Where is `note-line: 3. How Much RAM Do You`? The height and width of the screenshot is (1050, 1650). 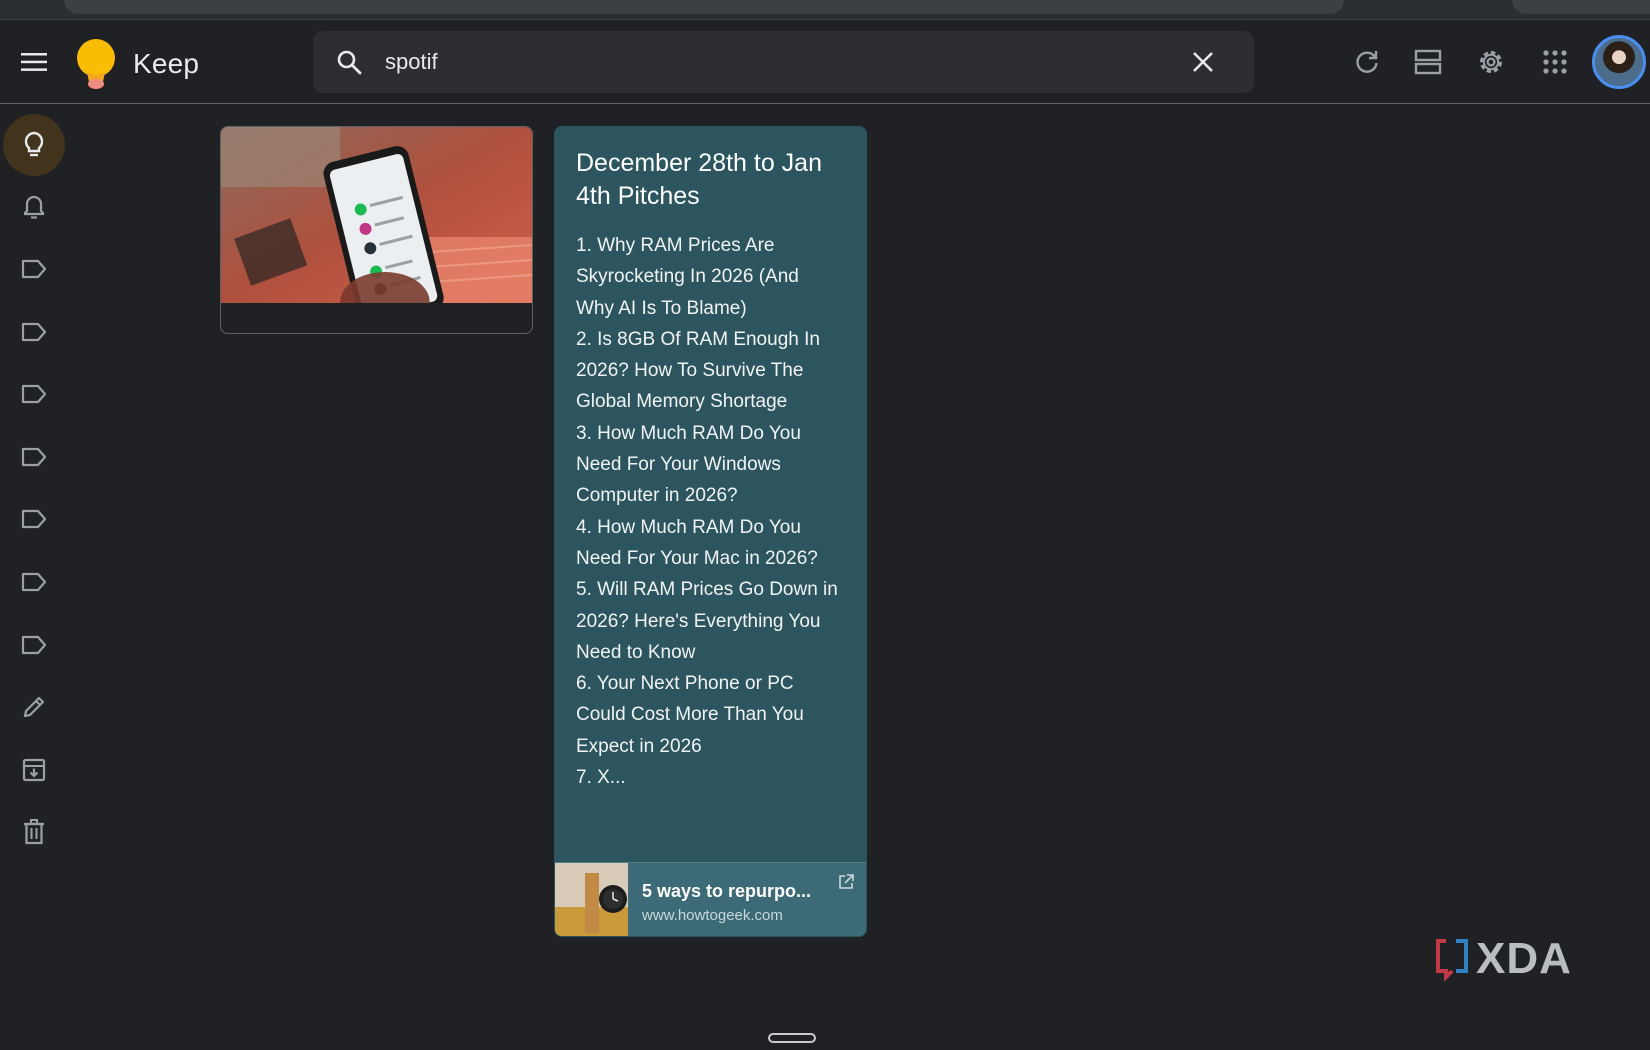 note-line: 3. How Much RAM Do You is located at coordinates (688, 433).